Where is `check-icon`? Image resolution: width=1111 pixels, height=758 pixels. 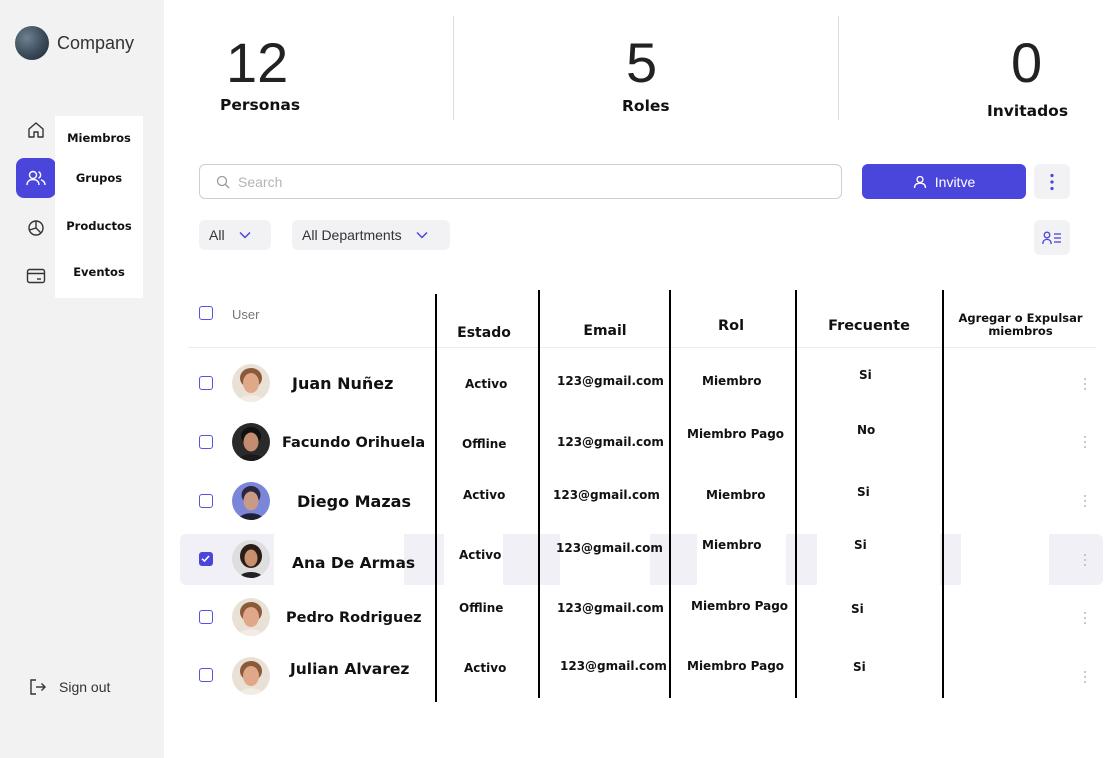 check-icon is located at coordinates (205, 559).